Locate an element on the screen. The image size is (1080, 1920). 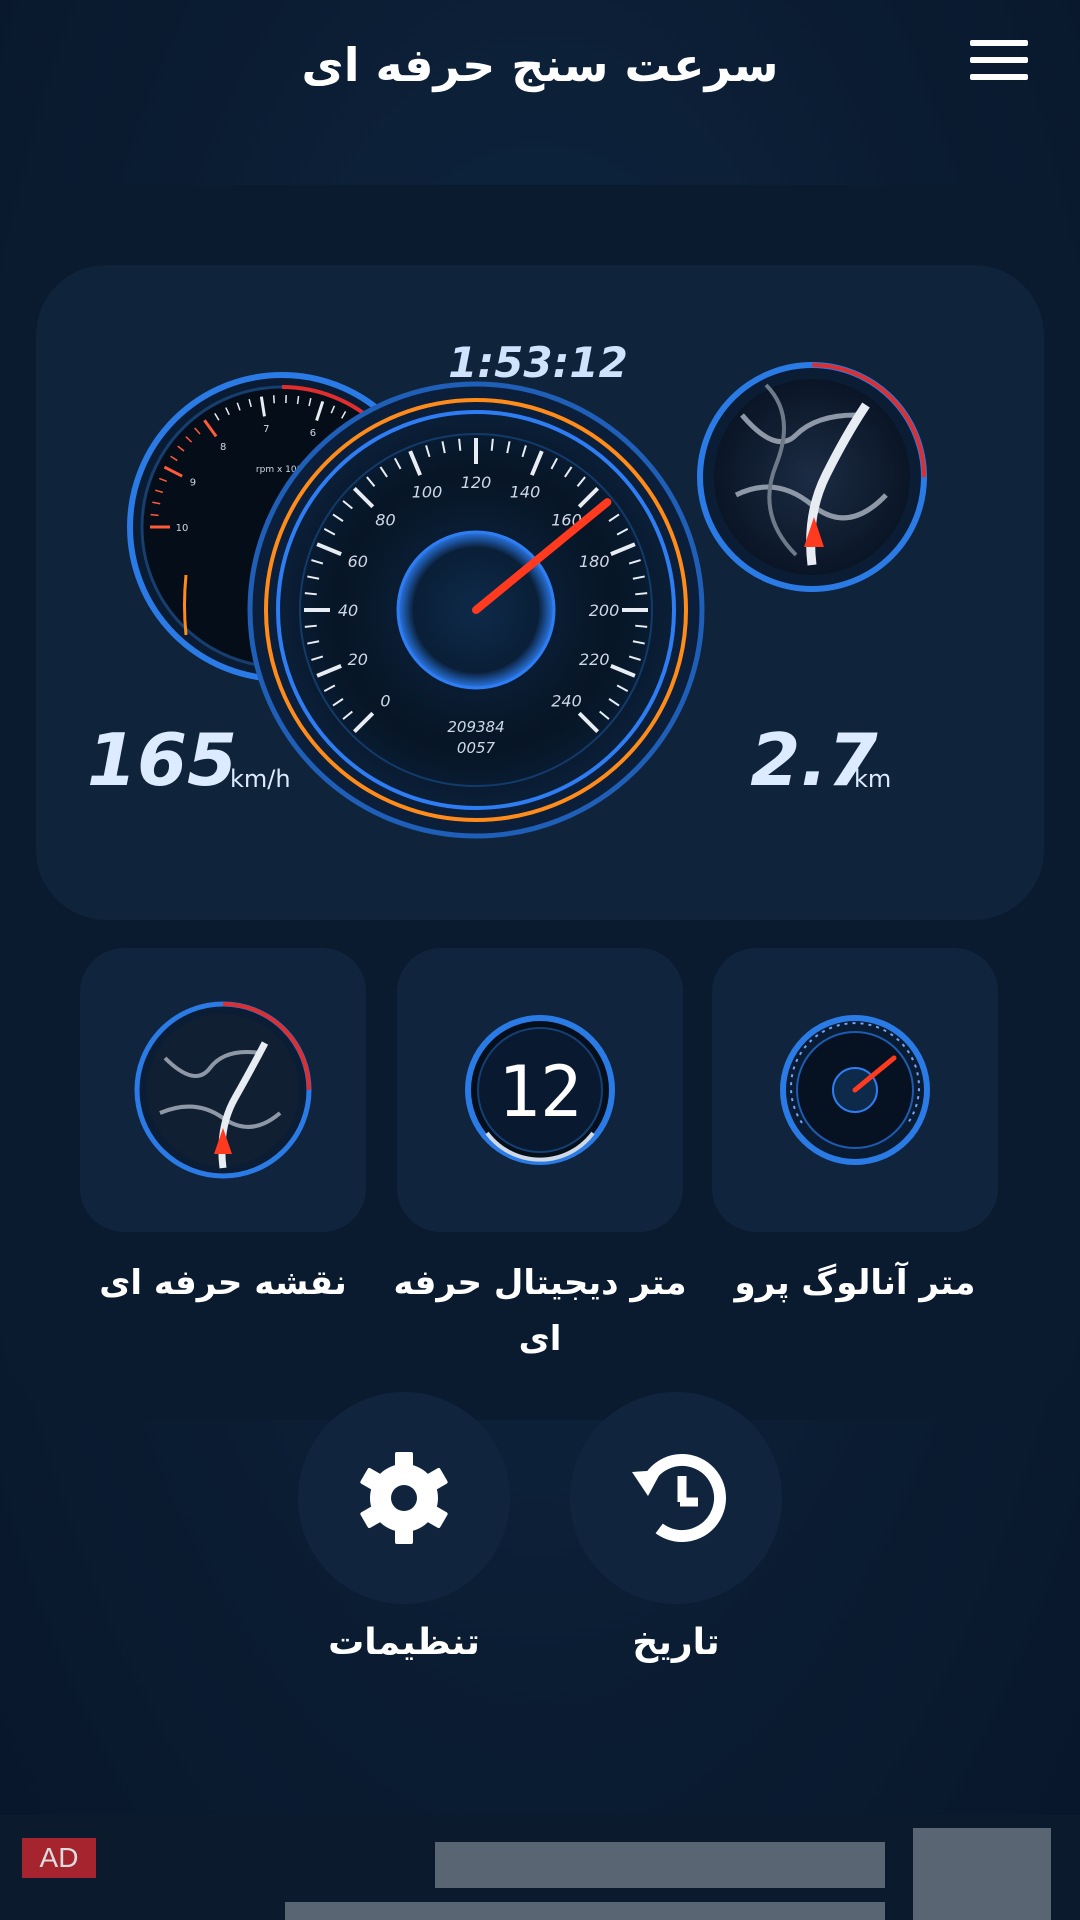
speed-tick-label: 0 is located at coordinates (385, 701).